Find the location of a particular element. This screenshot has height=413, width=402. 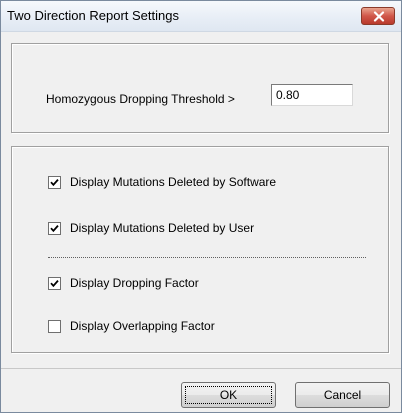

option-label: Display Mutations Deleted by User is located at coordinates (162, 228).